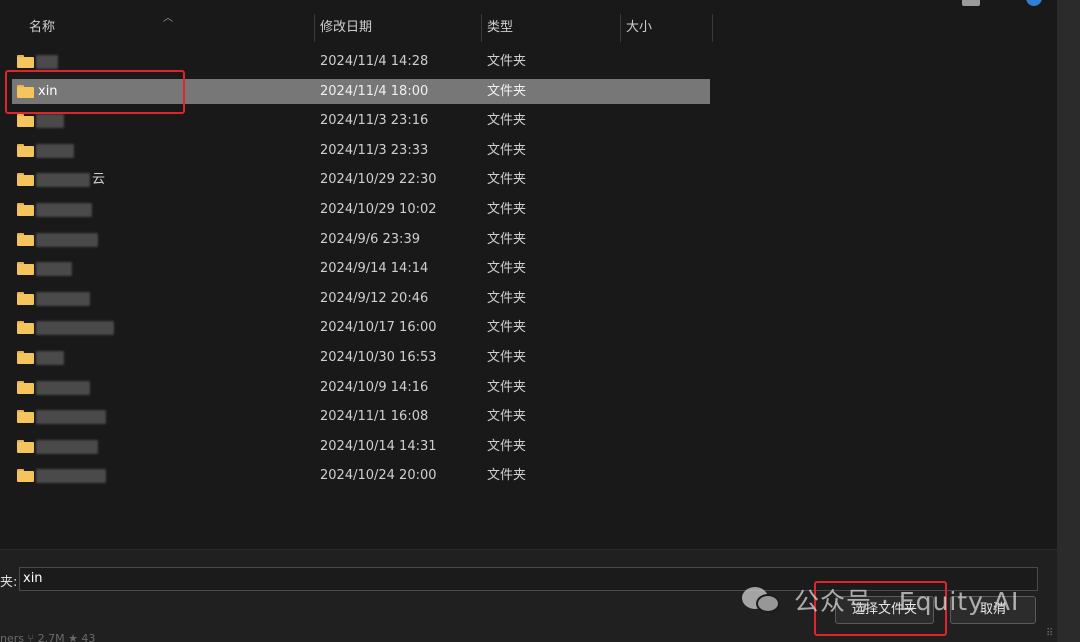  I want to click on folder-row: 2024/10/24 20:00 文件夹, so click(360, 476).